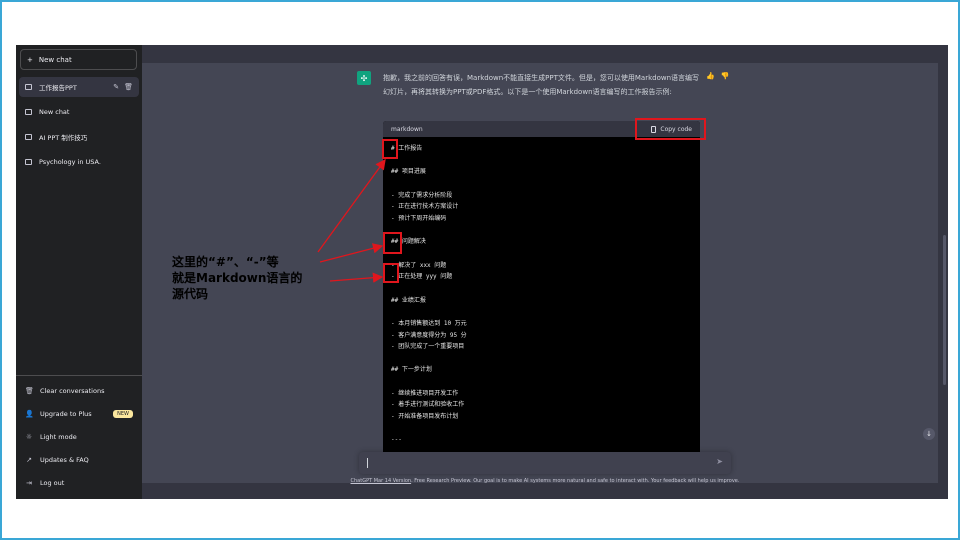  What do you see at coordinates (670, 129) in the screenshot?
I see `copy-code-highlight-box` at bounding box center [670, 129].